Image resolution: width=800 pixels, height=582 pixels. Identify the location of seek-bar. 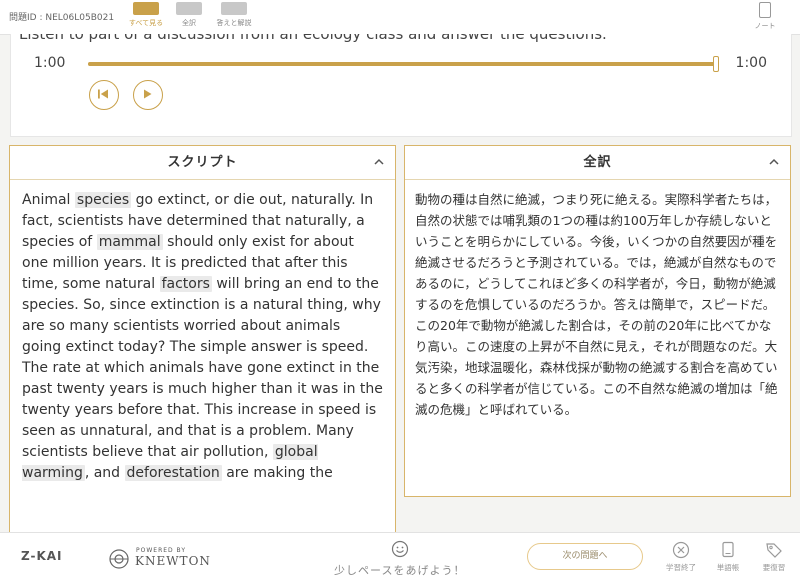
(401, 64).